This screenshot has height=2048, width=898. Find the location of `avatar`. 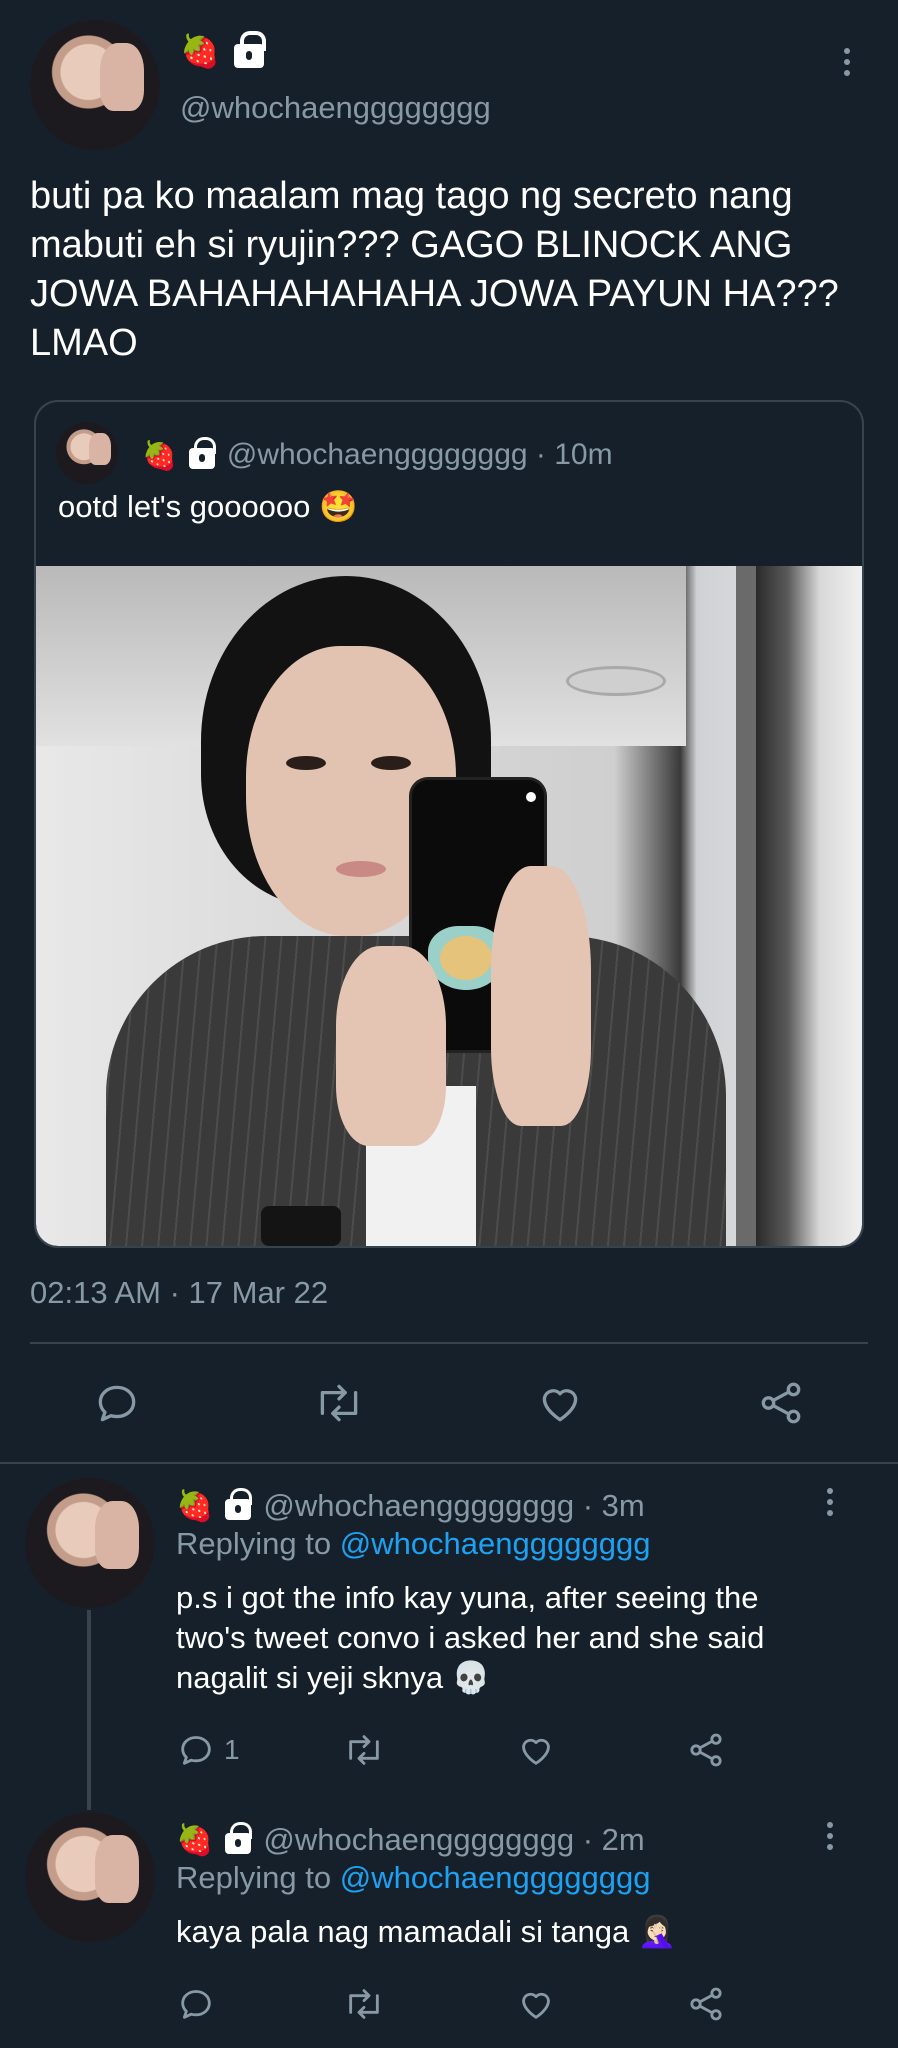

avatar is located at coordinates (95, 85).